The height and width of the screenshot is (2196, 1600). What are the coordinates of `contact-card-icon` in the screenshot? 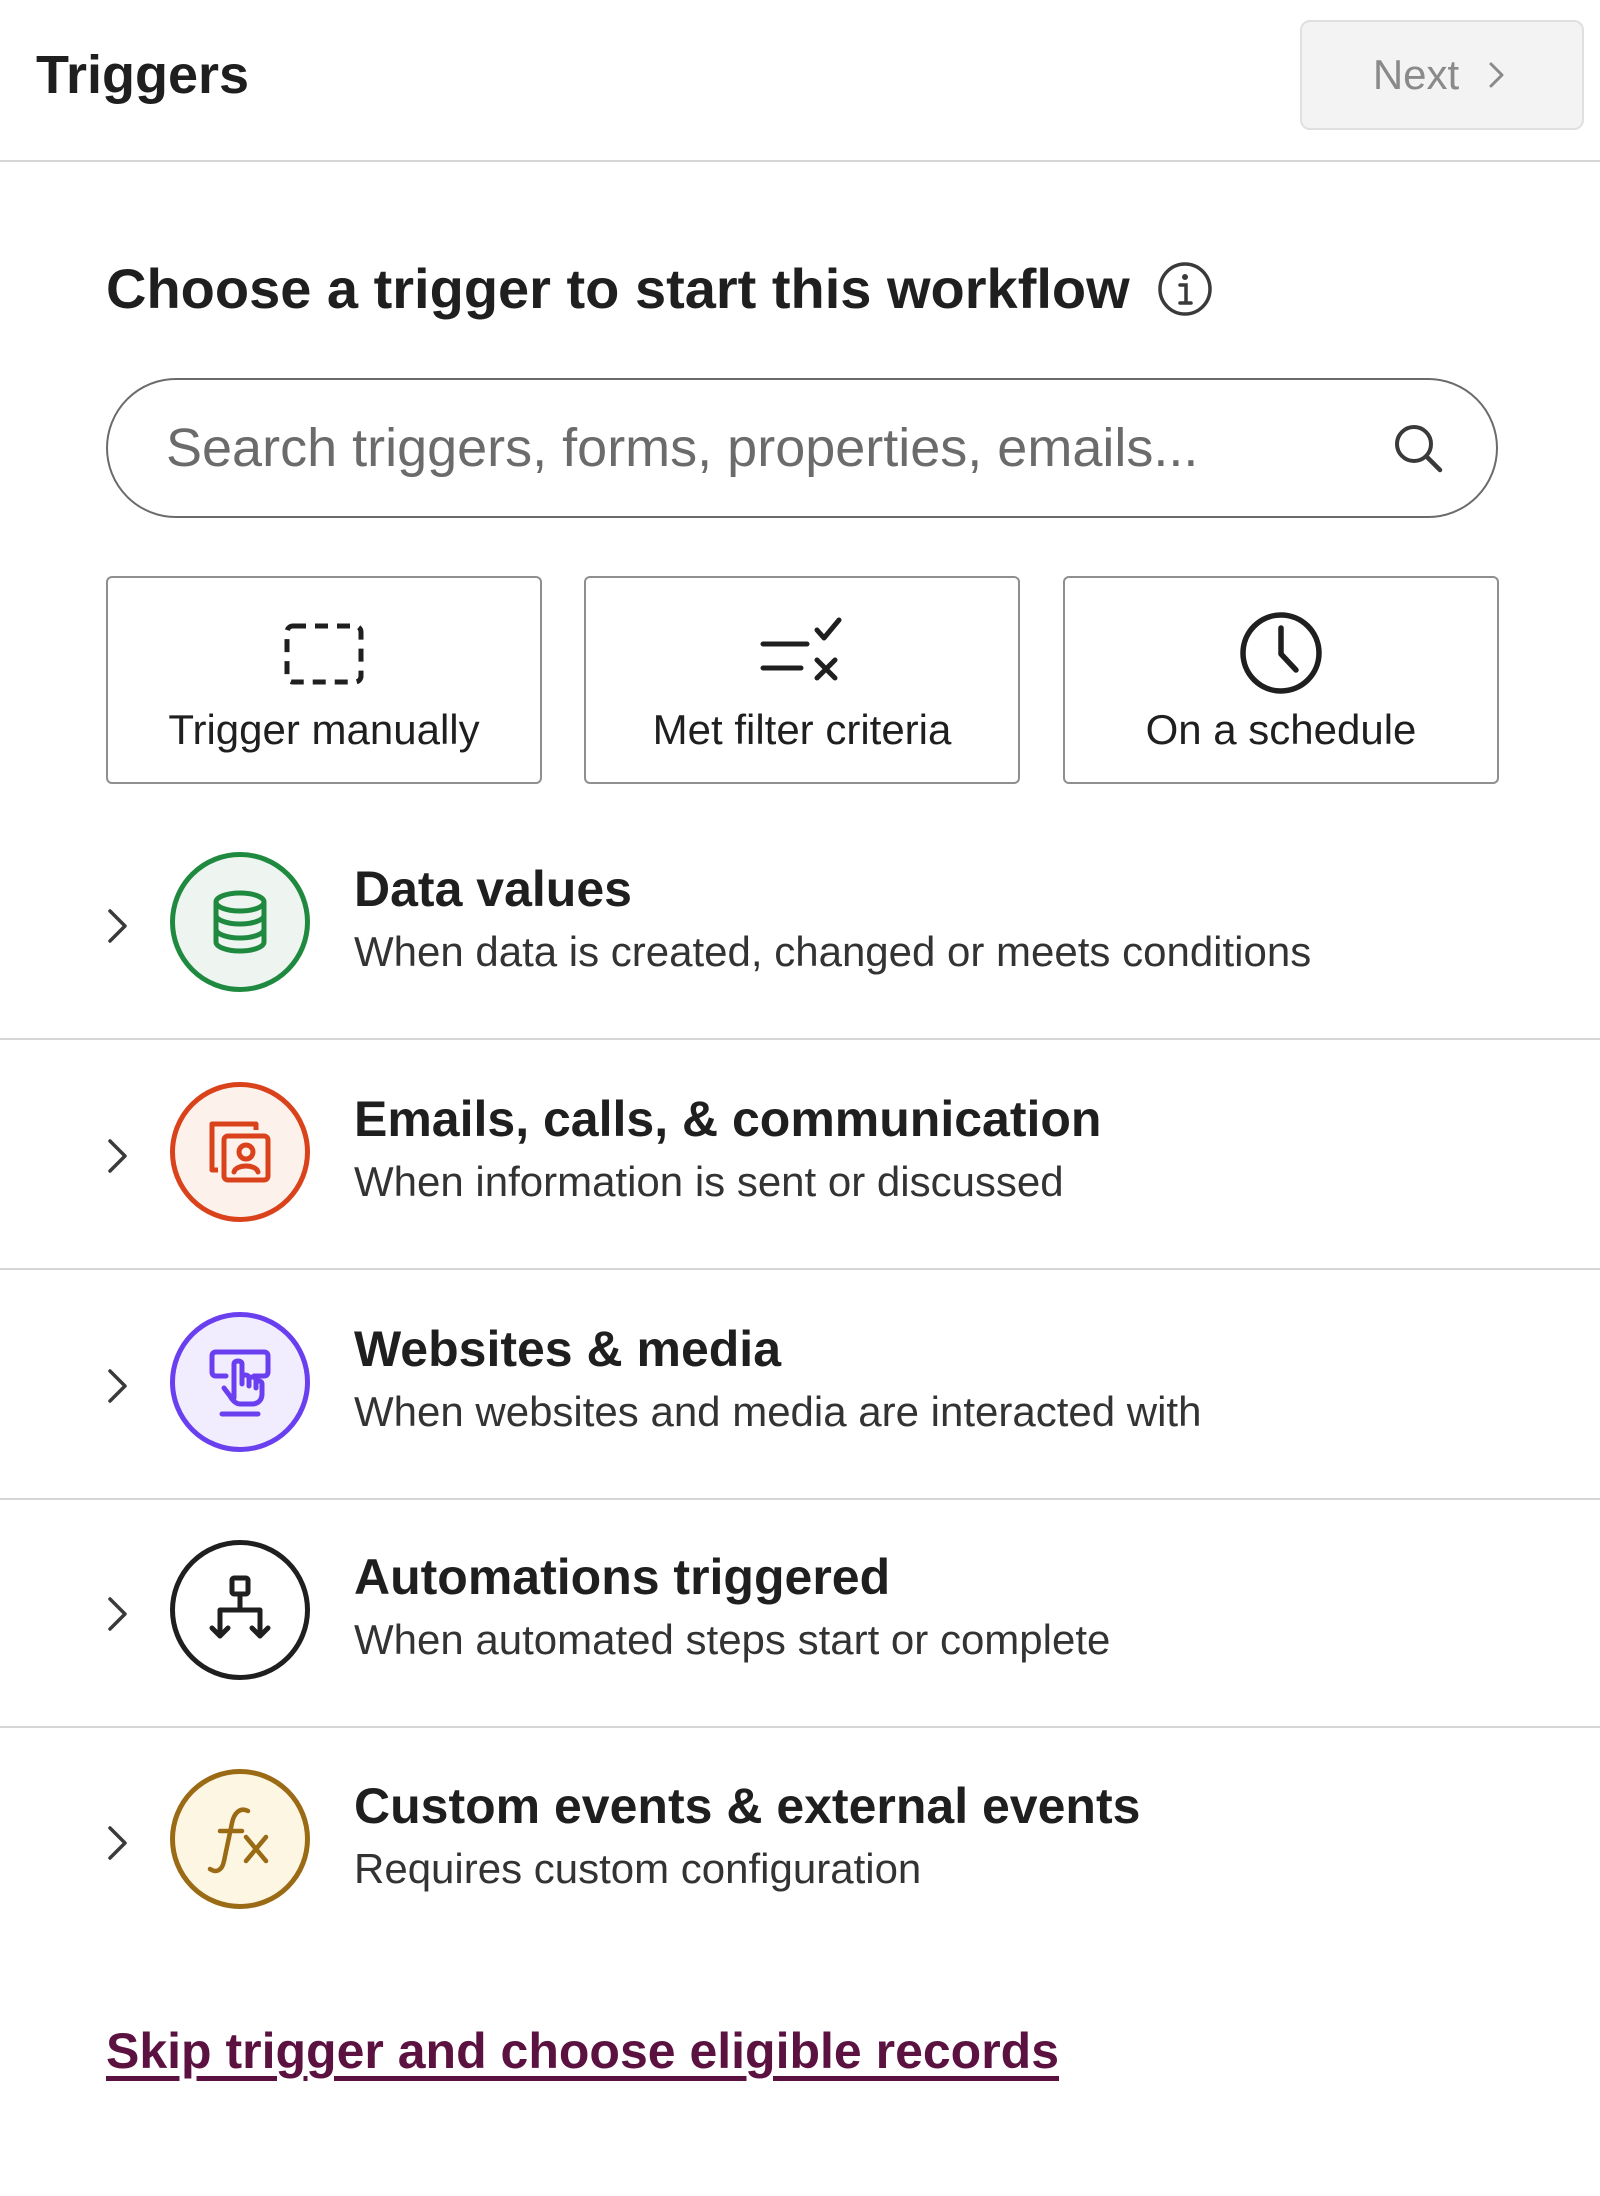 It's located at (240, 1152).